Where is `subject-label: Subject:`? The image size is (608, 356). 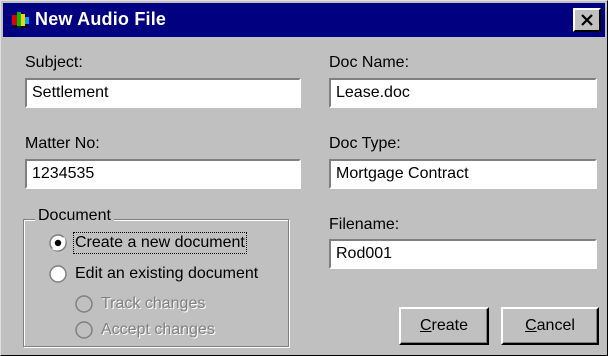 subject-label: Subject: is located at coordinates (54, 62).